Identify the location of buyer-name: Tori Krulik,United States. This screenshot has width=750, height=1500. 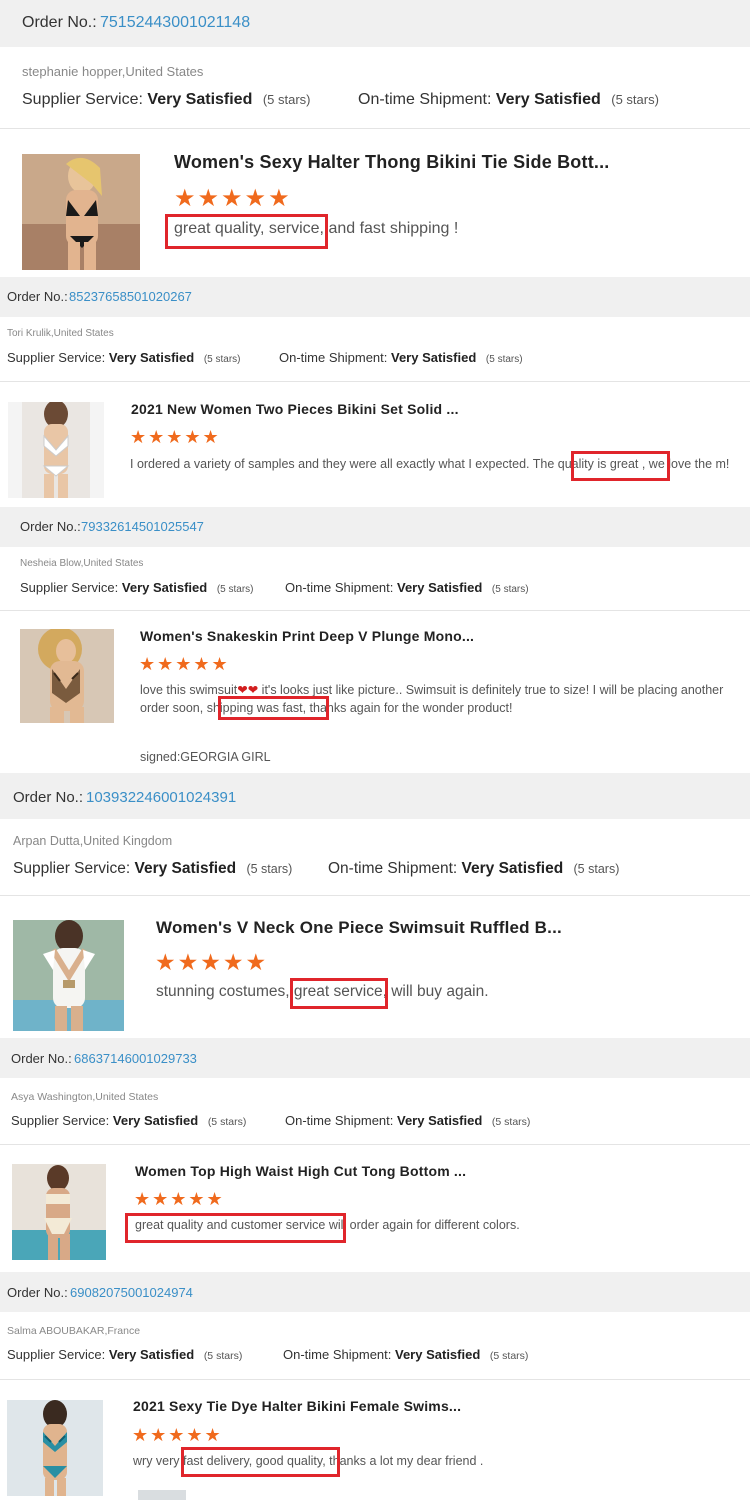
(60, 333).